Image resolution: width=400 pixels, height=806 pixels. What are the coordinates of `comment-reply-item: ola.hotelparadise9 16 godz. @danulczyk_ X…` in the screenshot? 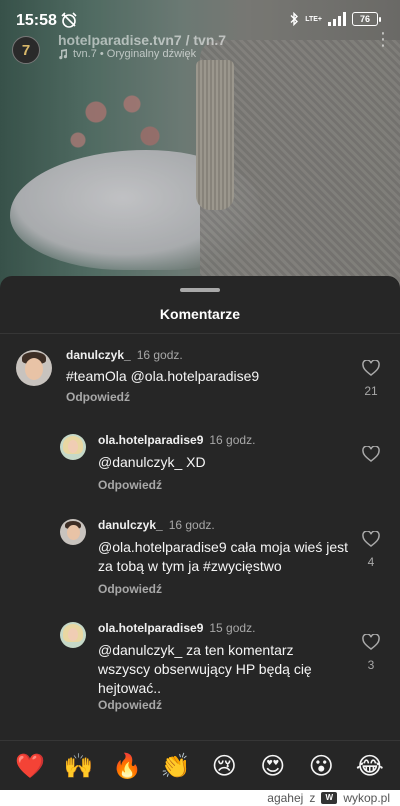 It's located at (200, 461).